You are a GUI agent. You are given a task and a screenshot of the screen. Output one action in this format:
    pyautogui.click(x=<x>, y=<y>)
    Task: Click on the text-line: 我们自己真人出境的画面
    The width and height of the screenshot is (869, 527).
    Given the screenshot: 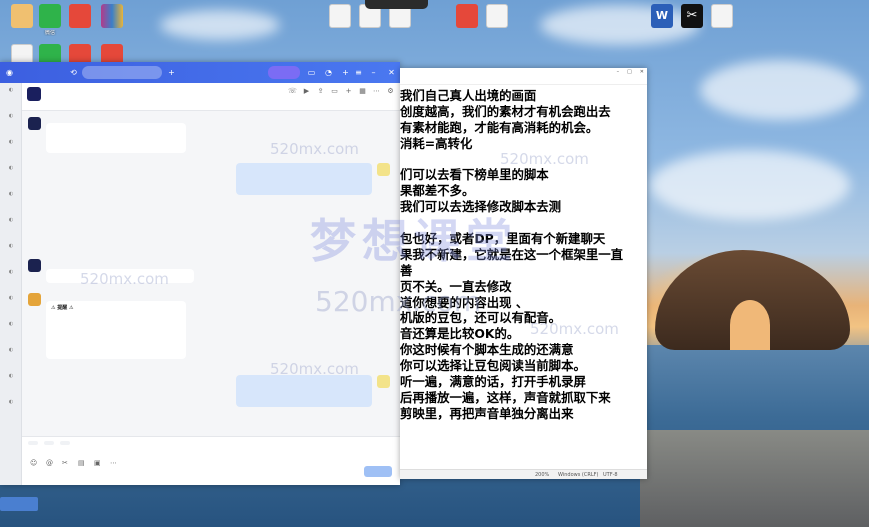 What is the action you would take?
    pyautogui.click(x=468, y=95)
    